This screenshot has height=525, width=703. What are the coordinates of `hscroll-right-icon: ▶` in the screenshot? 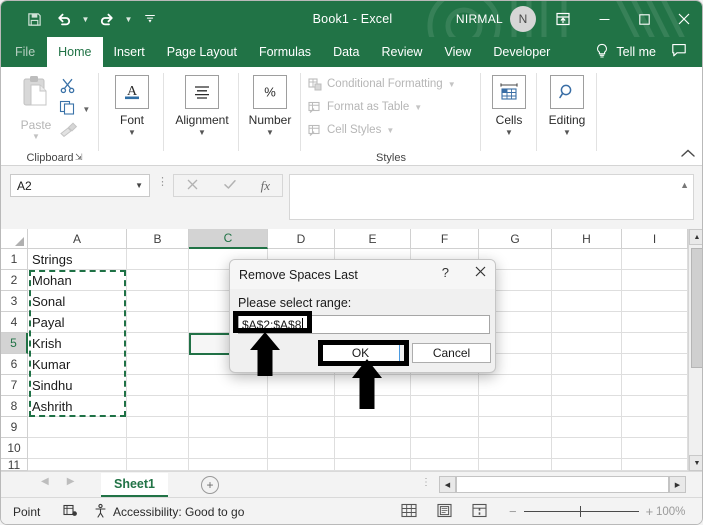 It's located at (677, 484).